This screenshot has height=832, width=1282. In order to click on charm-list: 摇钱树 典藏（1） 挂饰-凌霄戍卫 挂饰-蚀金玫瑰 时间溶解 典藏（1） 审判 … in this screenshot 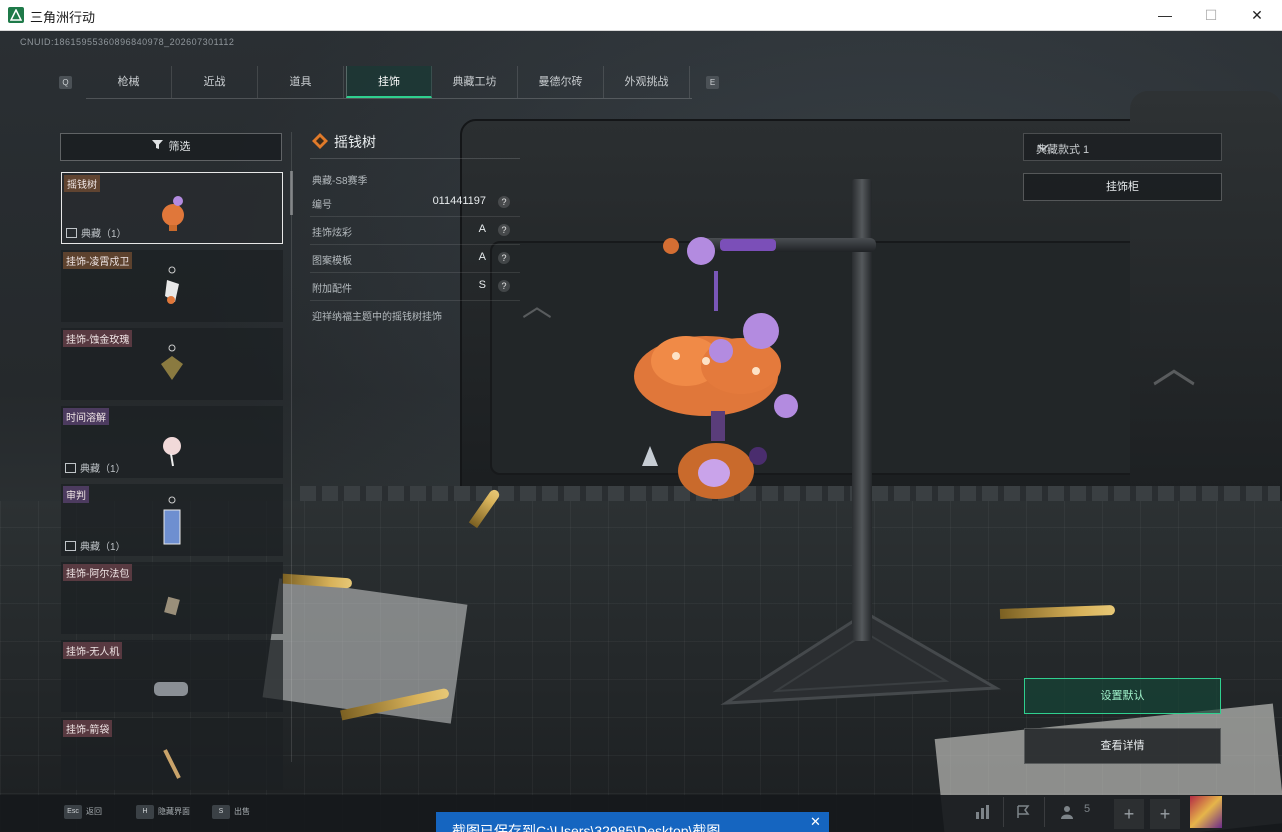, I will do `click(172, 490)`.